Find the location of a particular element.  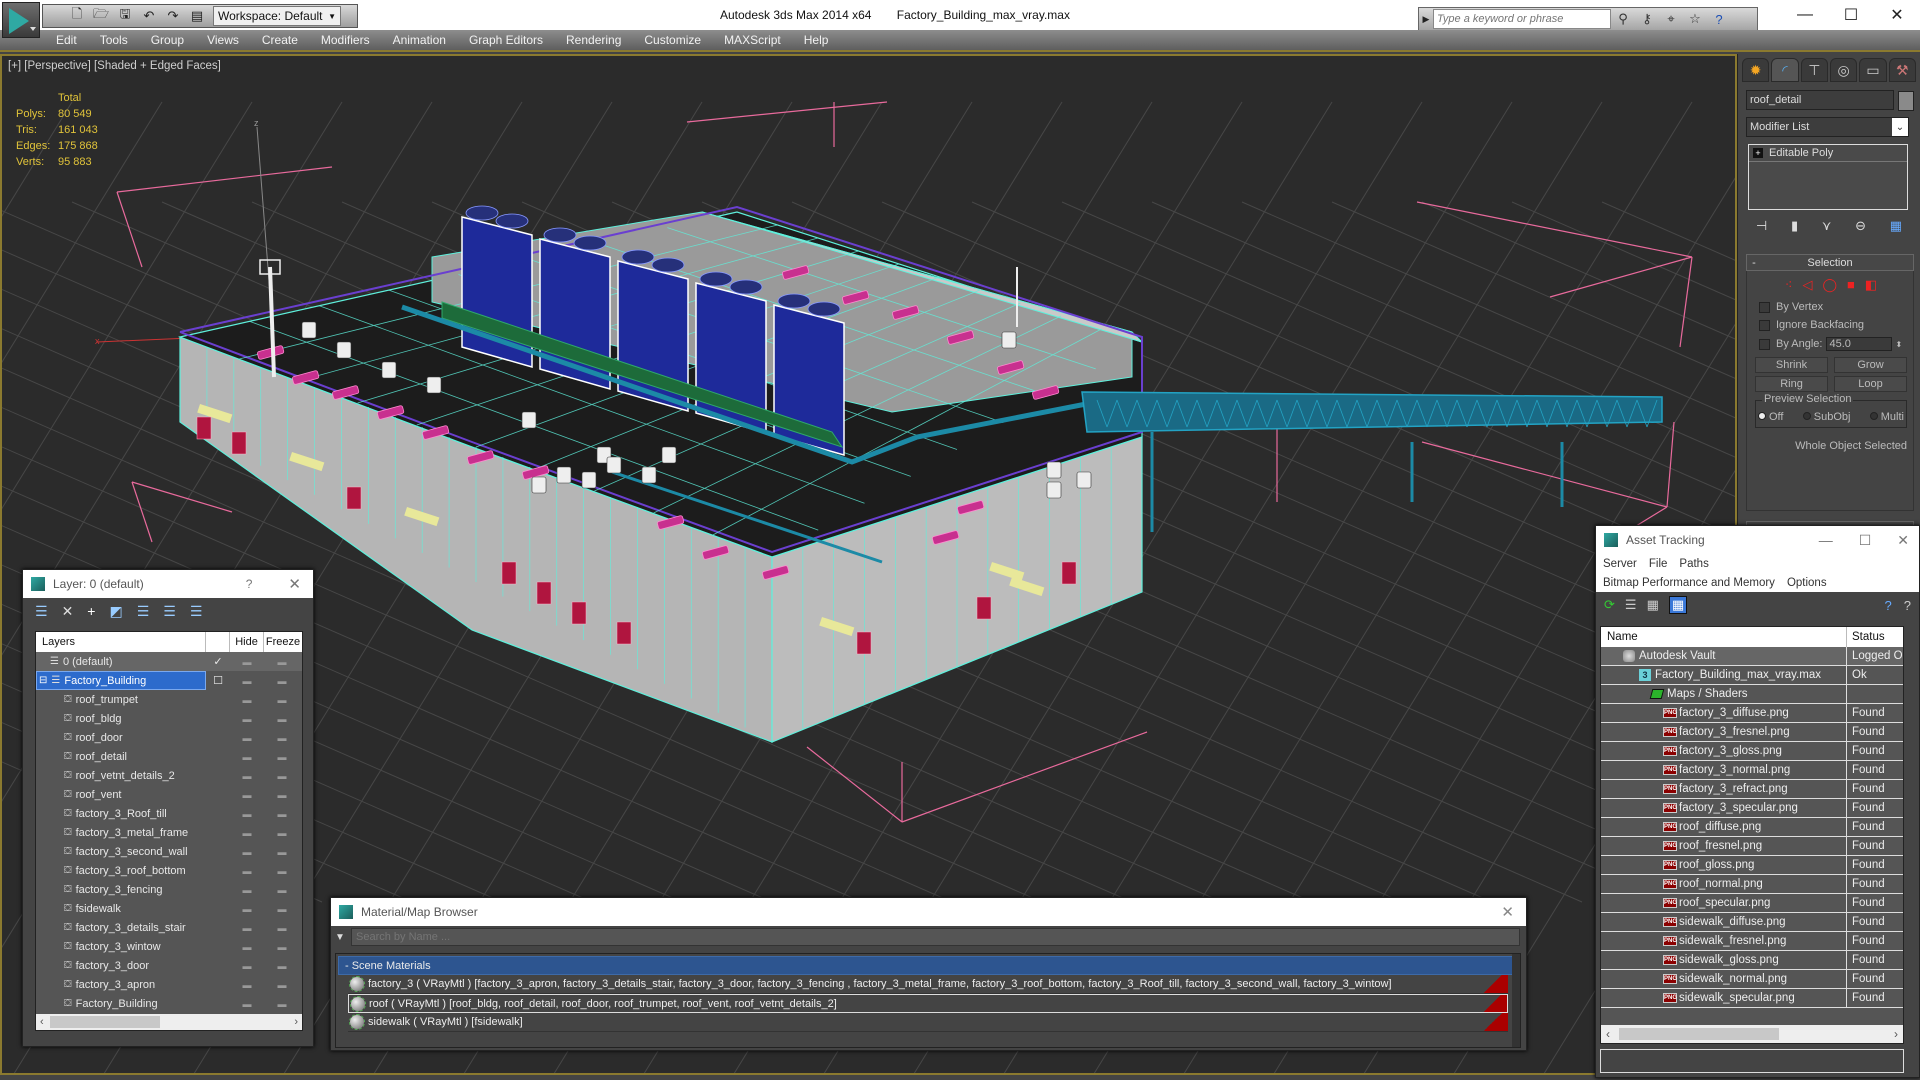

spinner-arrows-icon: ⬍ is located at coordinates (1898, 344).